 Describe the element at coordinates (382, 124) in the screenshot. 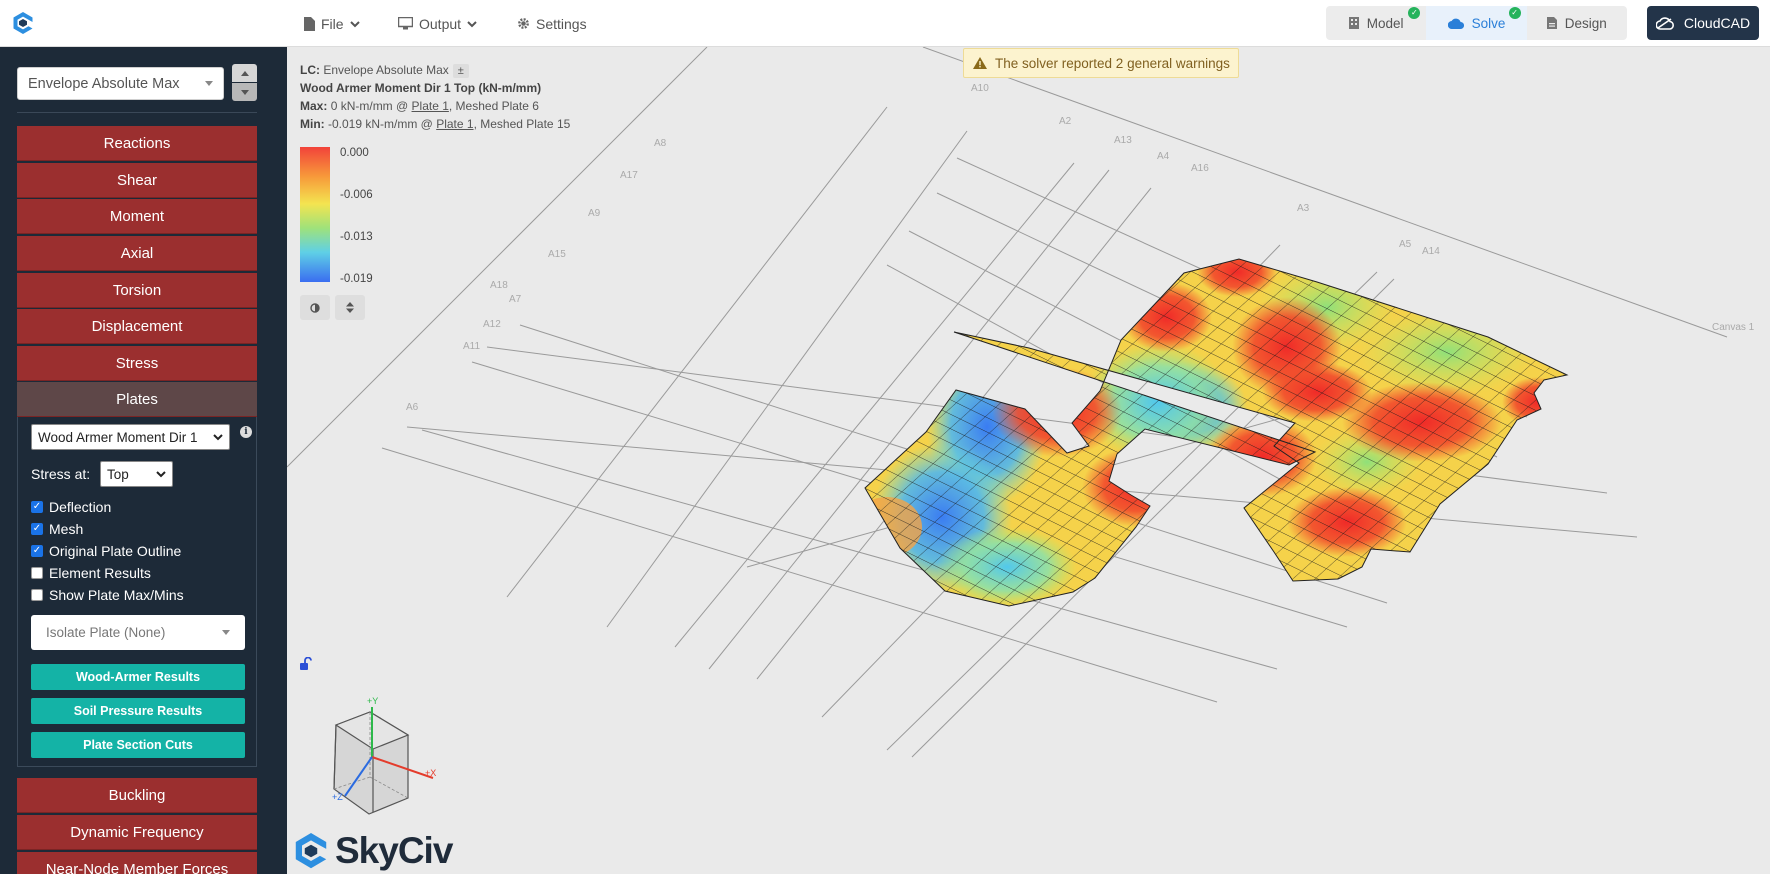

I see `min-value: -0.019 kN-m/mm @` at that location.